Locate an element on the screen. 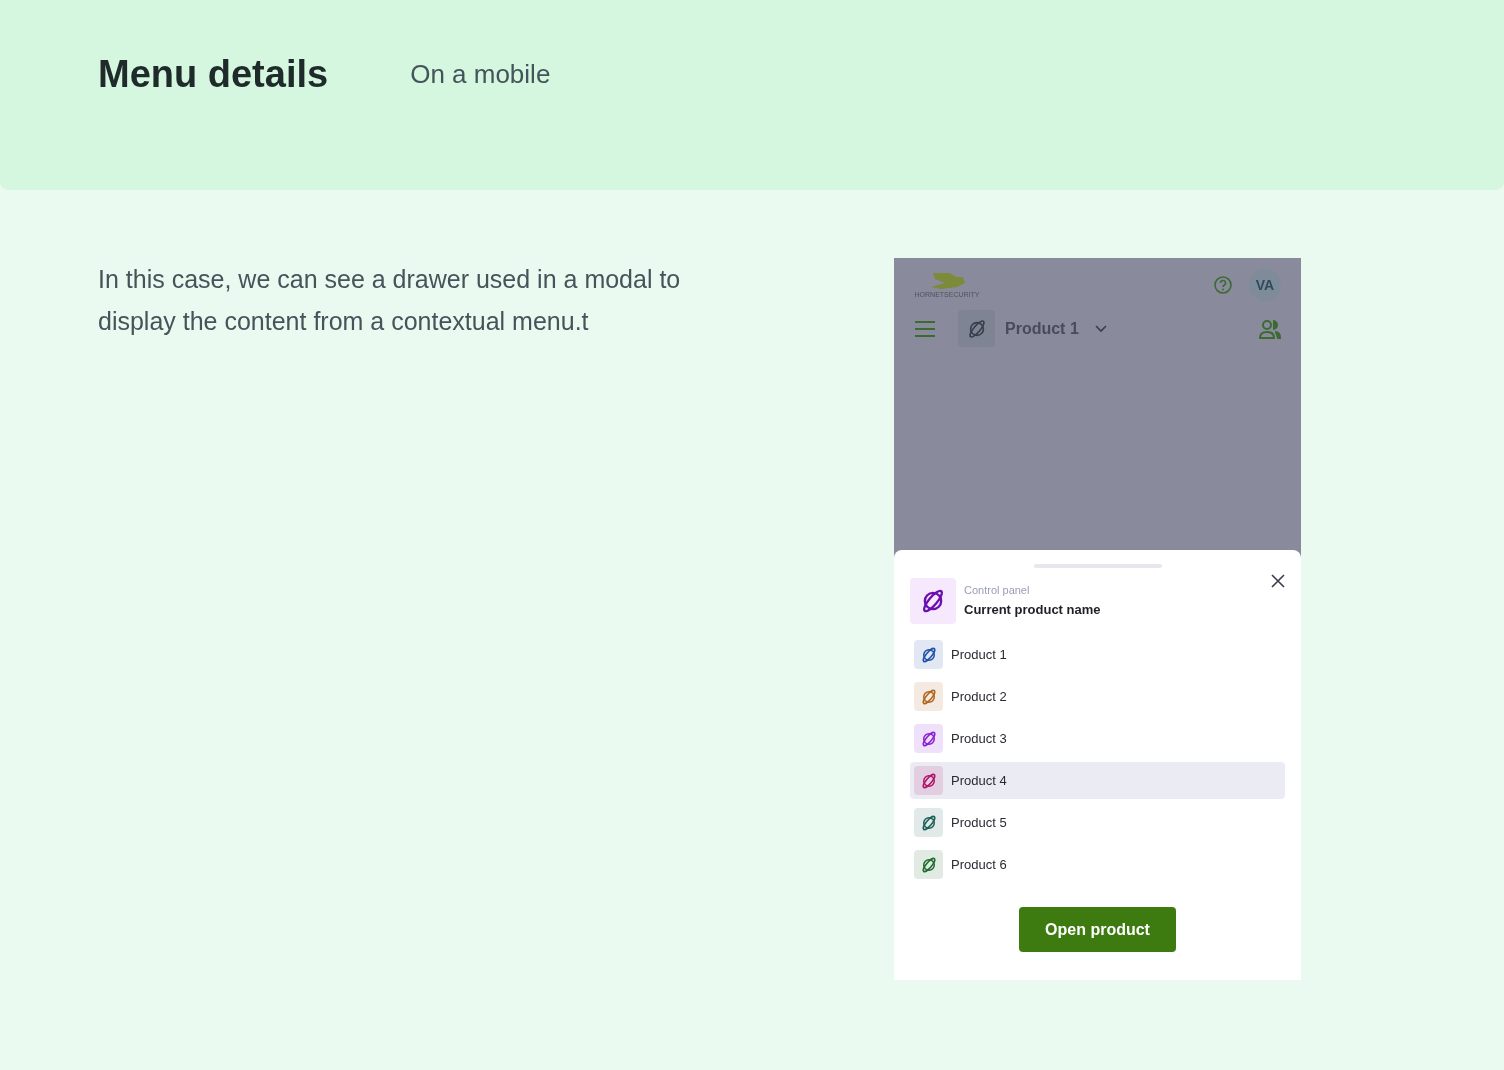 The width and height of the screenshot is (1504, 1070). product-item: Product 5 is located at coordinates (1097, 822).